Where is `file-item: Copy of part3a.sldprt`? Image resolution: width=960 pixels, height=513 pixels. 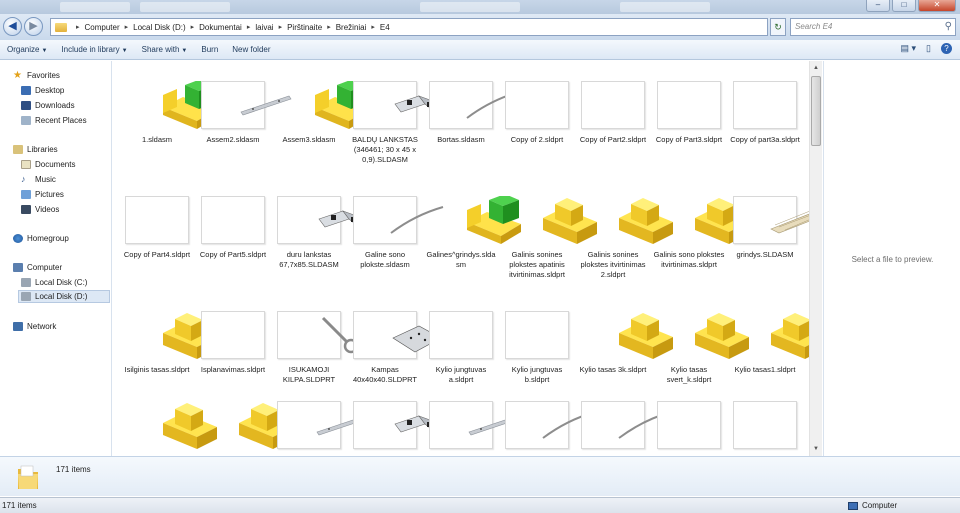 file-item: Copy of part3a.sldprt is located at coordinates (765, 113).